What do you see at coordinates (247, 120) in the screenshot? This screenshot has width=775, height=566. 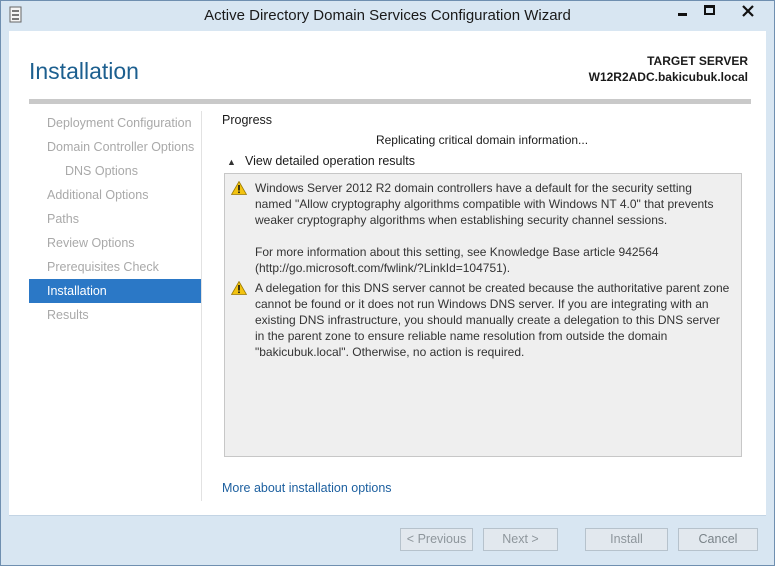 I see `progress-label: Progress` at bounding box center [247, 120].